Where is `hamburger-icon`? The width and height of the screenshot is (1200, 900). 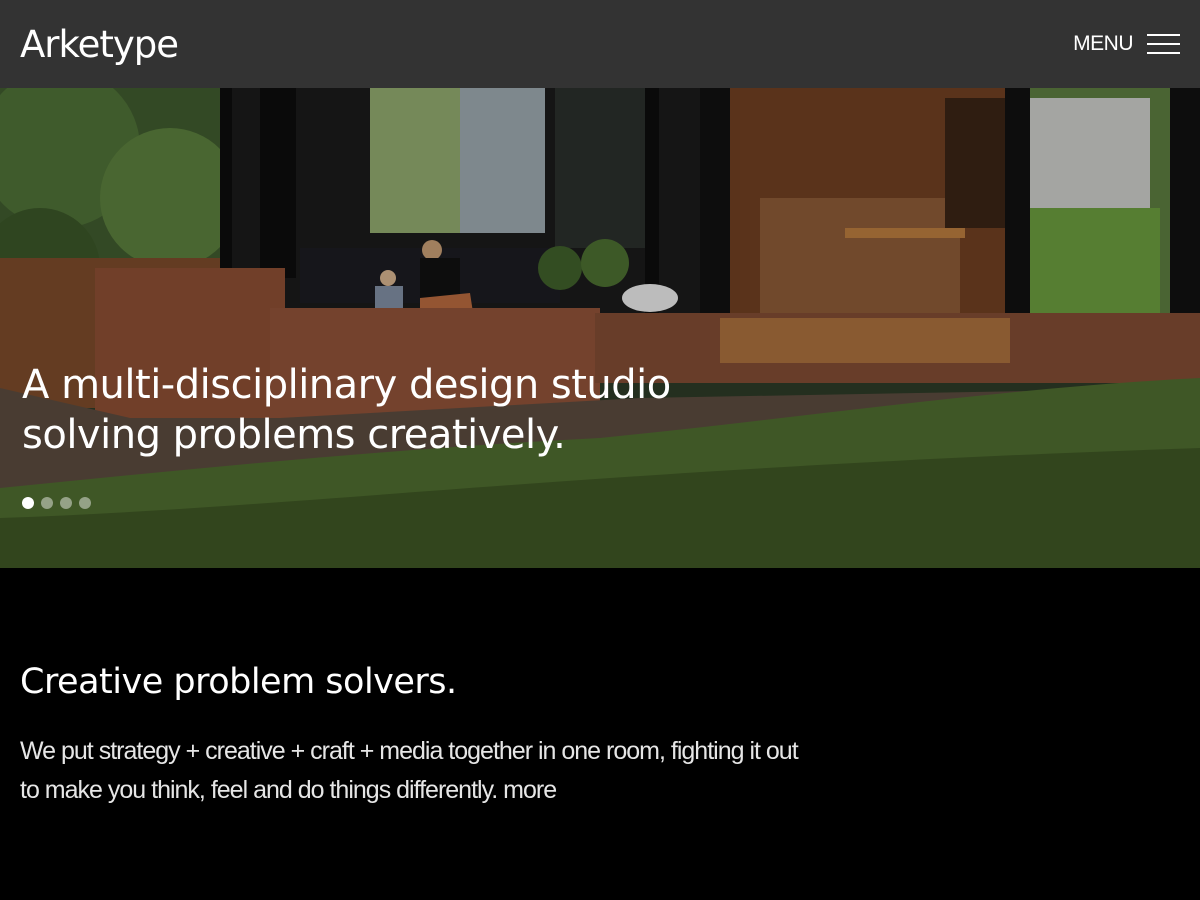 hamburger-icon is located at coordinates (1163, 44).